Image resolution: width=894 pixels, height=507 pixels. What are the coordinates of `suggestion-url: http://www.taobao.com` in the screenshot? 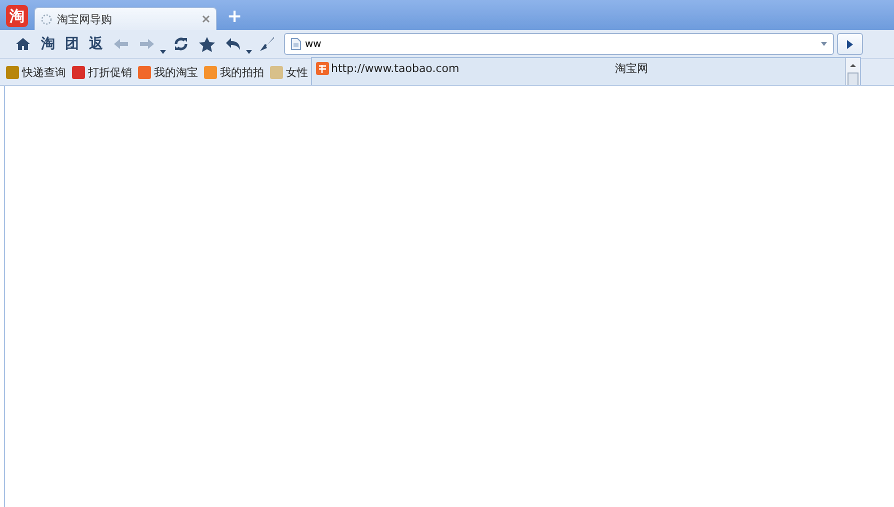 It's located at (395, 68).